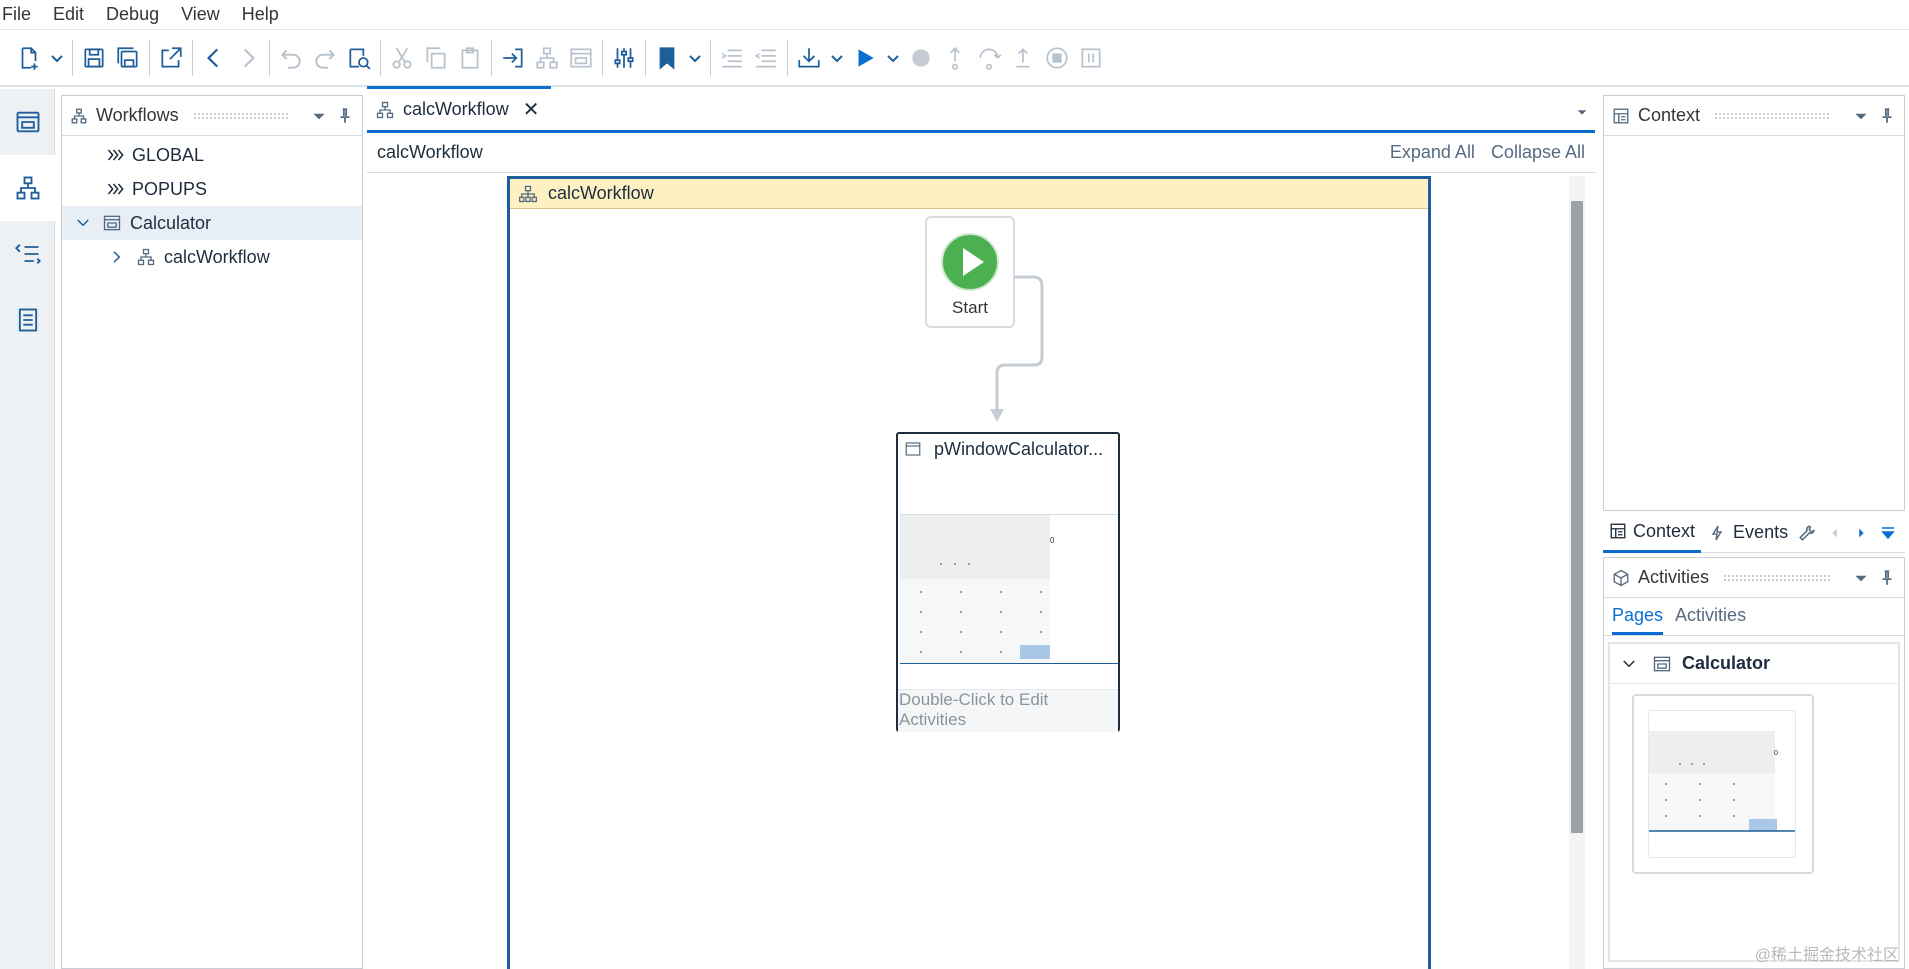  I want to click on settings-sliders-icon, so click(624, 58).